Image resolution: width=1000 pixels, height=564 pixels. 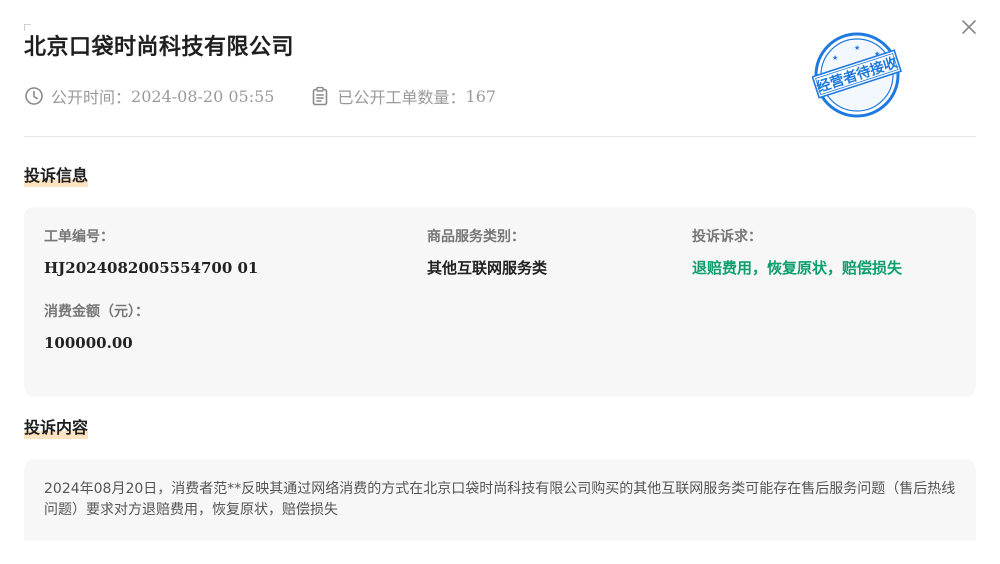 What do you see at coordinates (481, 96) in the screenshot?
I see `published-count-value: 167` at bounding box center [481, 96].